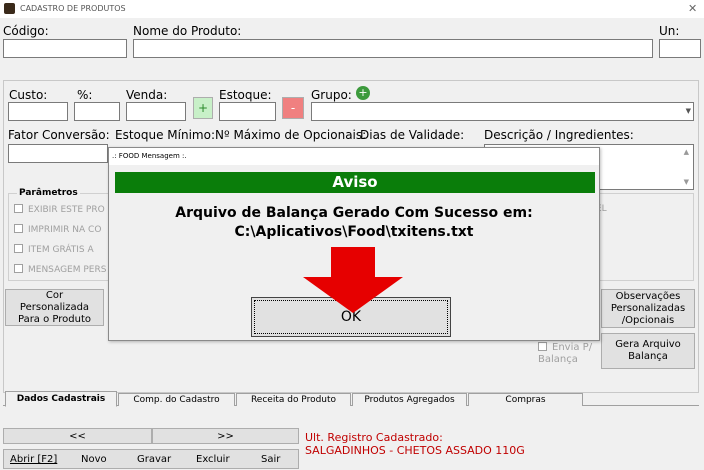 The height and width of the screenshot is (470, 704). Describe the element at coordinates (680, 48) in the screenshot. I see `un-input` at that location.